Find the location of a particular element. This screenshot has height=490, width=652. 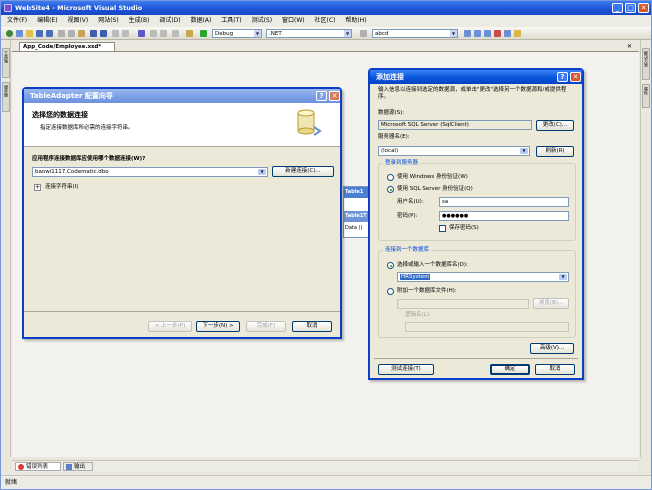

visual-studio-icon is located at coordinates (8, 8).